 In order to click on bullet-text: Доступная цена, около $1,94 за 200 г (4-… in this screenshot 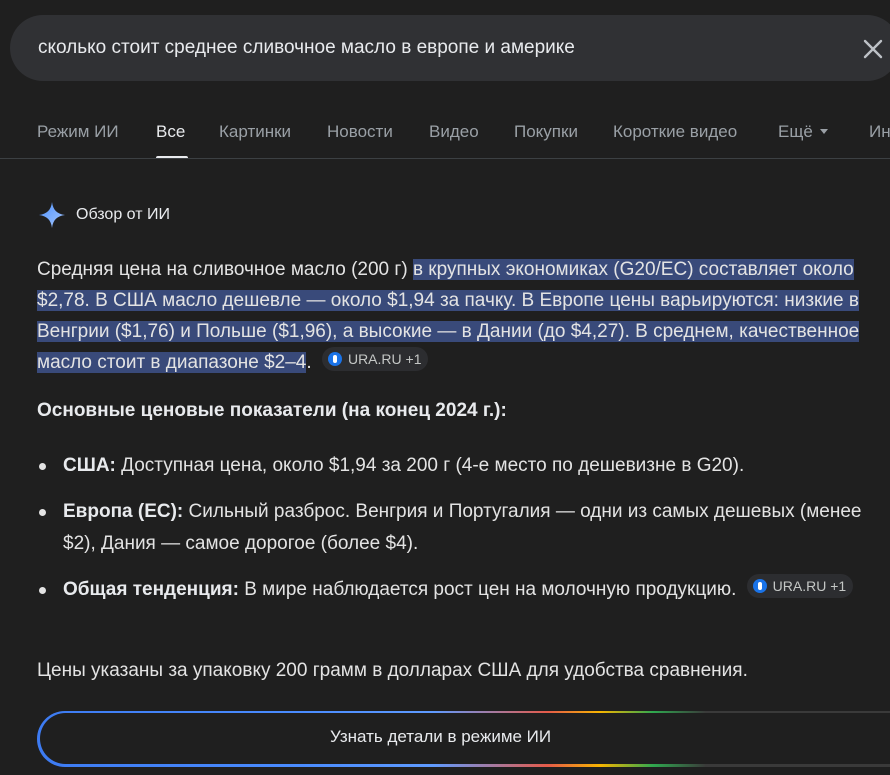, I will do `click(430, 465)`.